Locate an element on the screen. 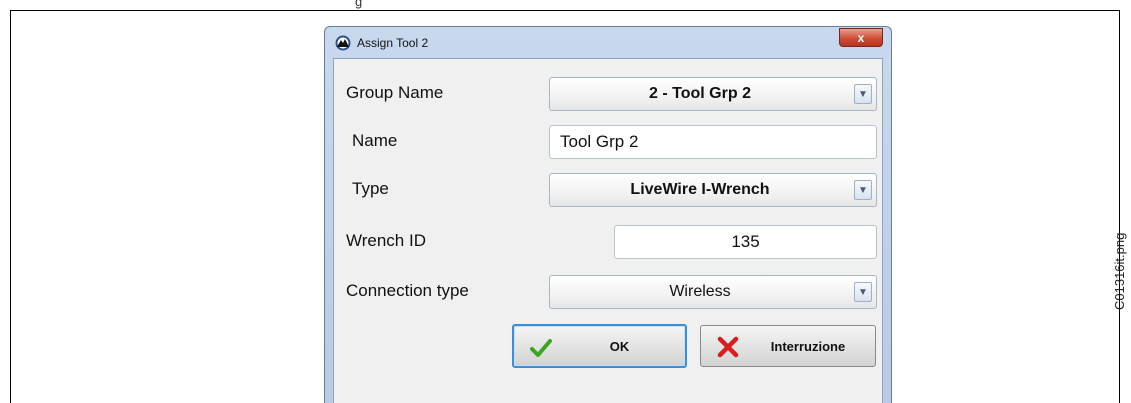 The image size is (1131, 403). checkmark-icon is located at coordinates (541, 348).